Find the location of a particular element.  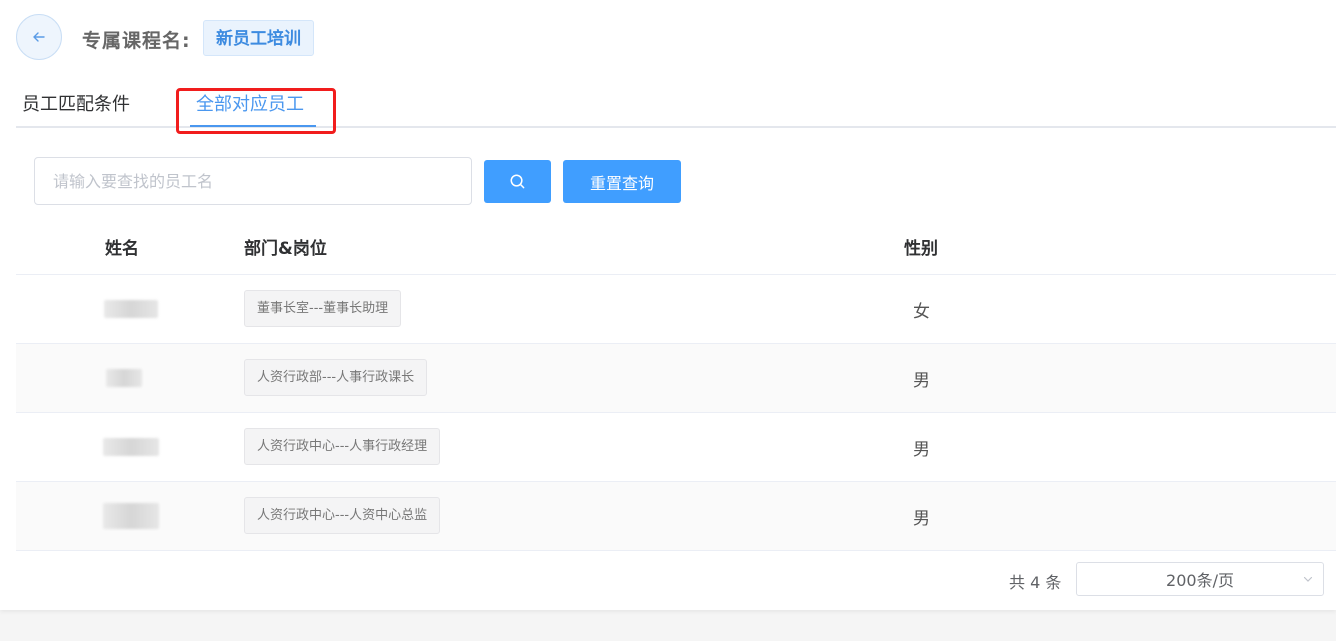

table-row: 人资行政中心---人事行政经理 男 is located at coordinates (676, 447).